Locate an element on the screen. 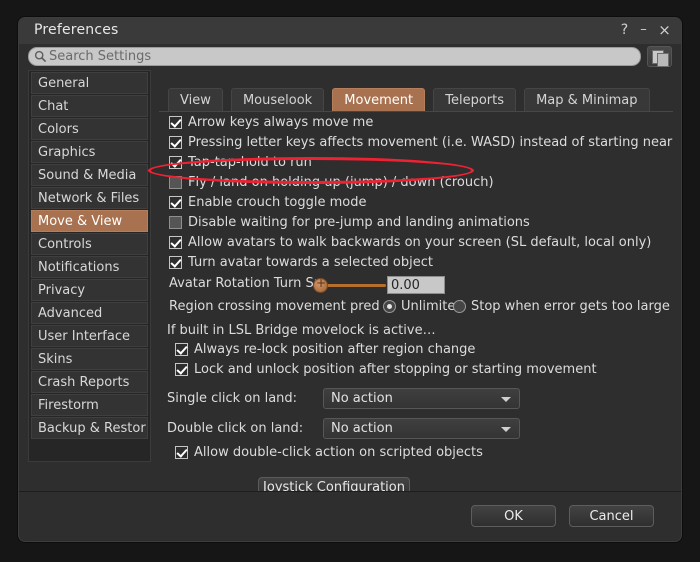 This screenshot has height=562, width=700. radio-stop-on-error is located at coordinates (459, 306).